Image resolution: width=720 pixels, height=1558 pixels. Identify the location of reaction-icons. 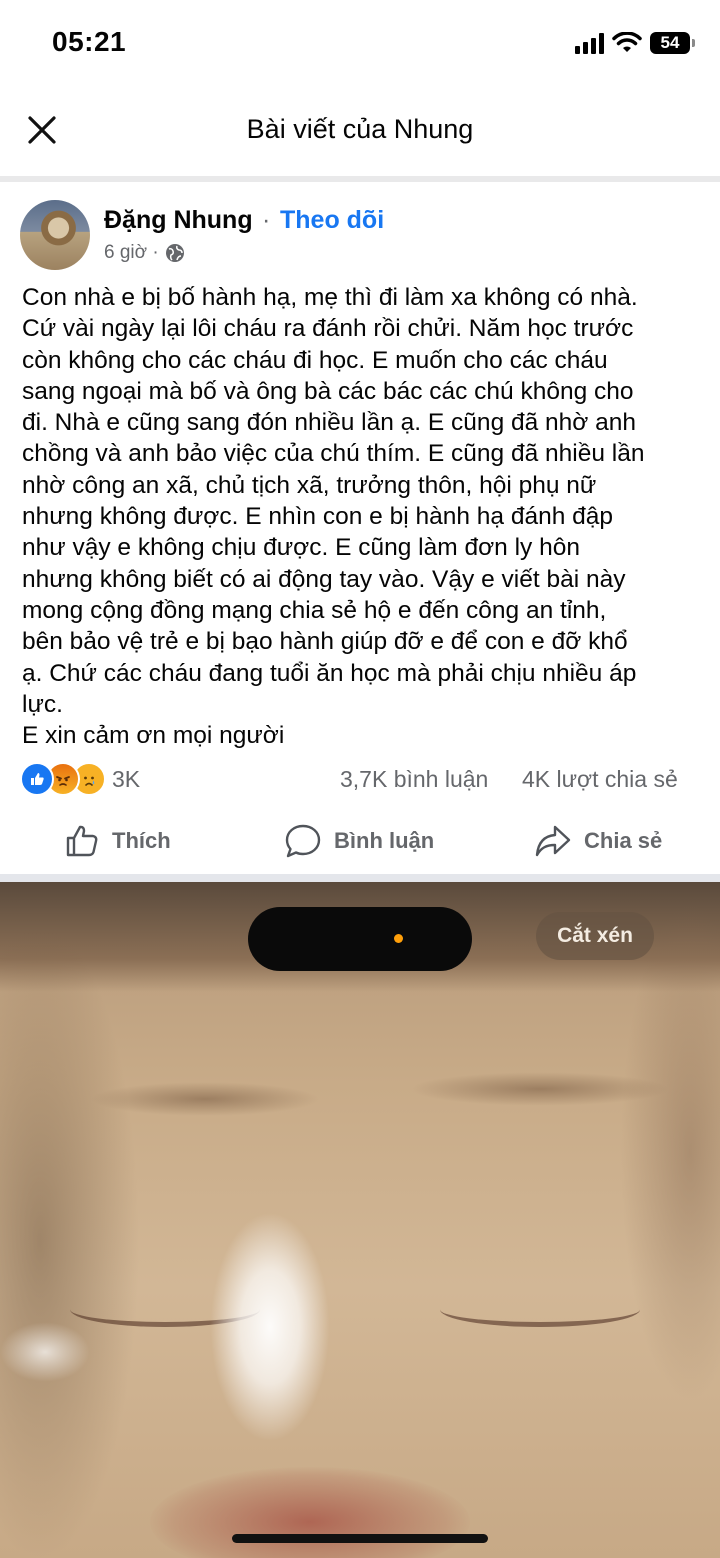
(65, 779).